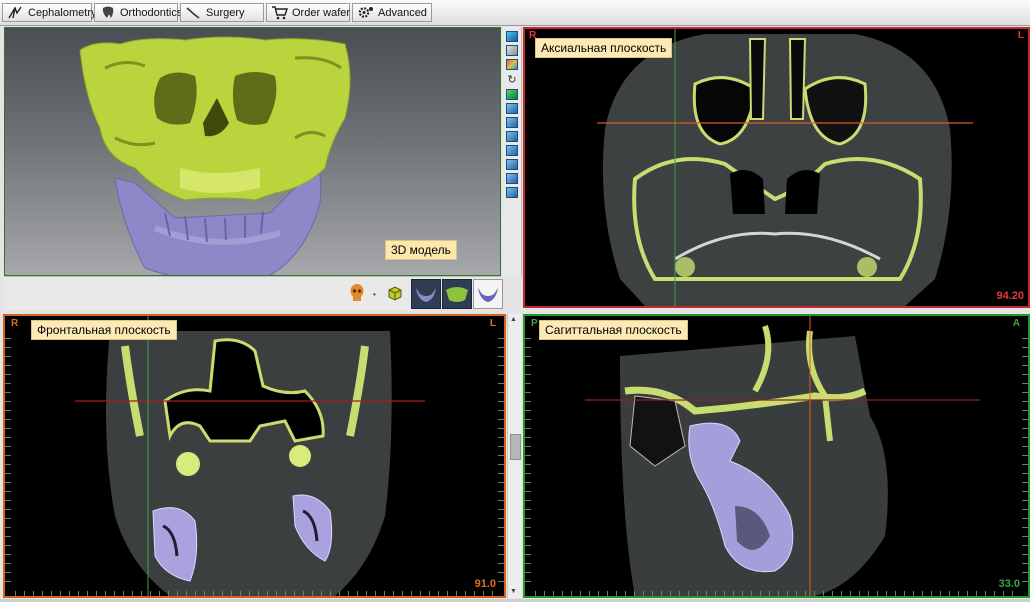 The height and width of the screenshot is (602, 1030). Describe the element at coordinates (392, 12) in the screenshot. I see `tab-advanced: Advanced` at that location.